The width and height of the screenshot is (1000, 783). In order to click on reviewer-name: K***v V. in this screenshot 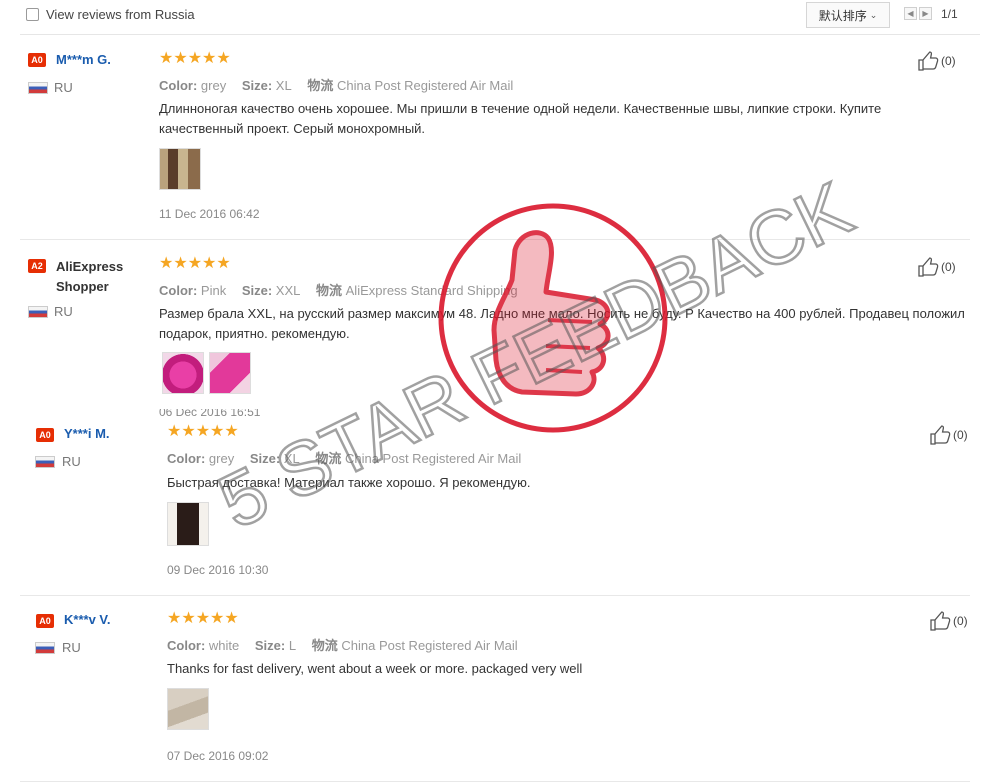, I will do `click(87, 619)`.